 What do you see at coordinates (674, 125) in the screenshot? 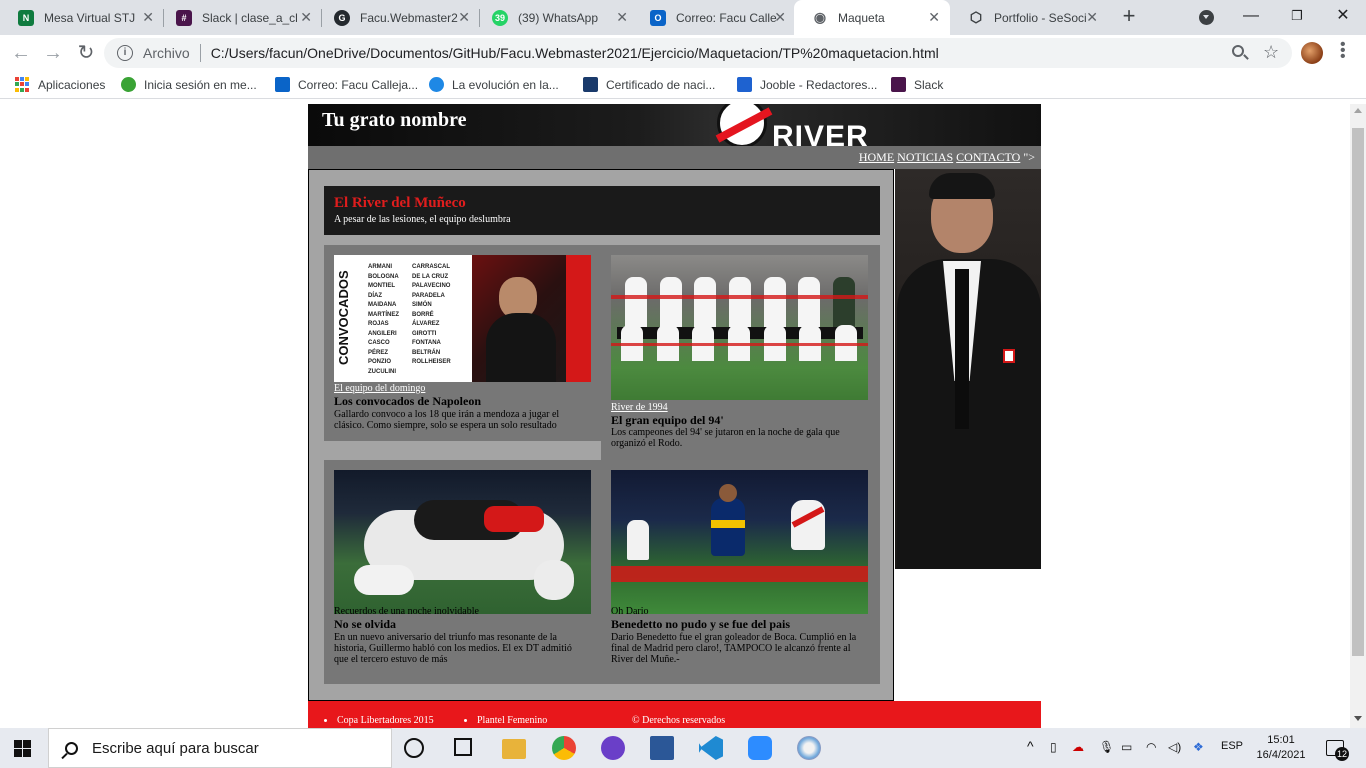
I see `site-header: Tu grato nombre RIVER` at bounding box center [674, 125].